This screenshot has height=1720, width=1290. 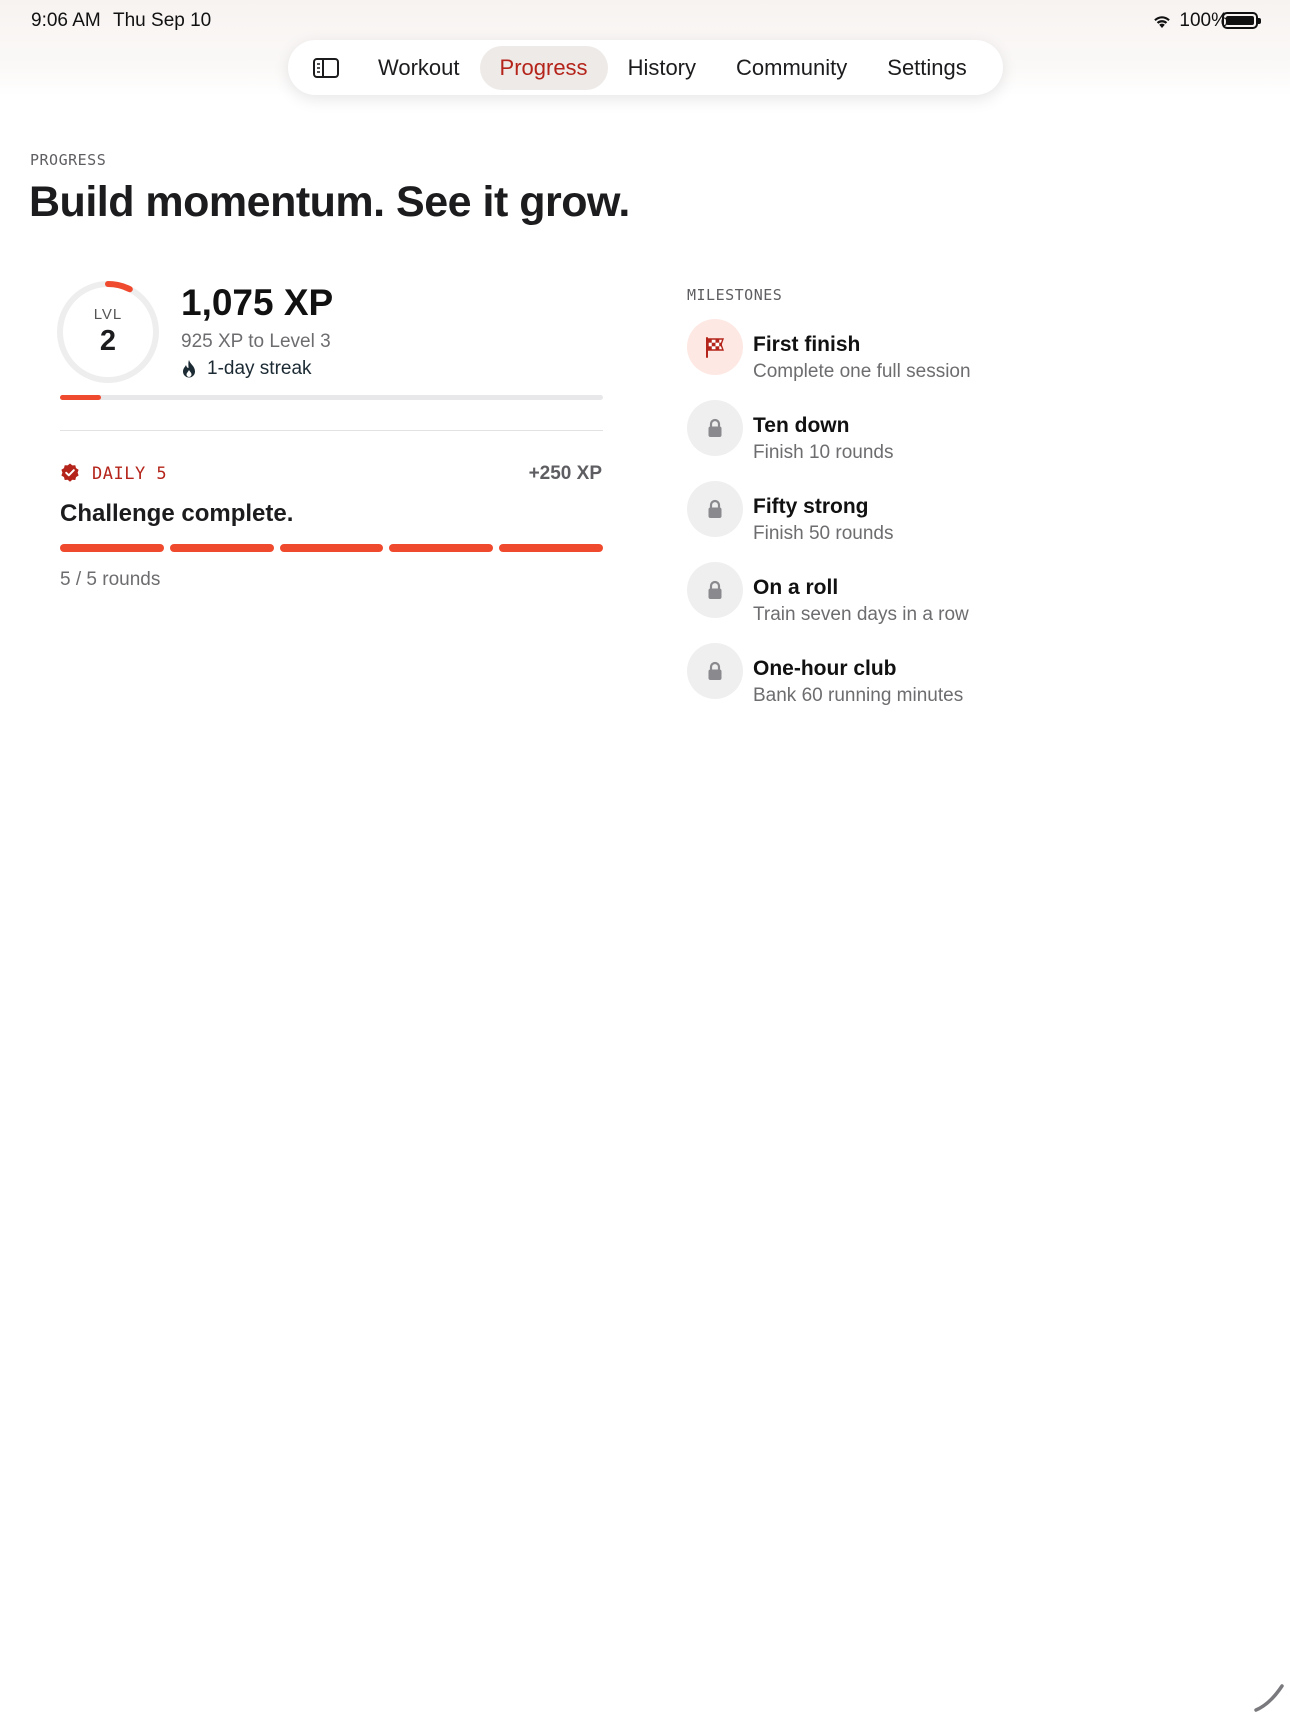 What do you see at coordinates (80, 397) in the screenshot?
I see `xp-progress-fill` at bounding box center [80, 397].